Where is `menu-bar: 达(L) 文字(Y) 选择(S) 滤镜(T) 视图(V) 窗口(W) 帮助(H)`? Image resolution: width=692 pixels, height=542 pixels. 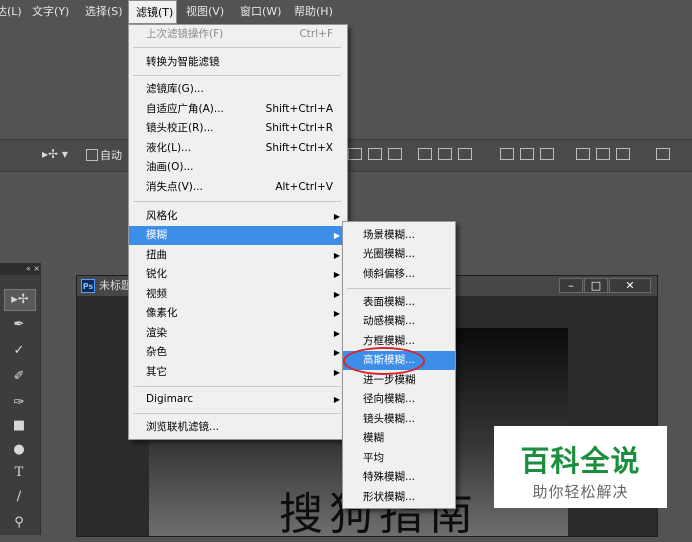
menu-bar: 达(L) 文字(Y) 选择(S) 滤镜(T) 视图(V) 窗口(W) 帮助(H) is located at coordinates (346, 12).